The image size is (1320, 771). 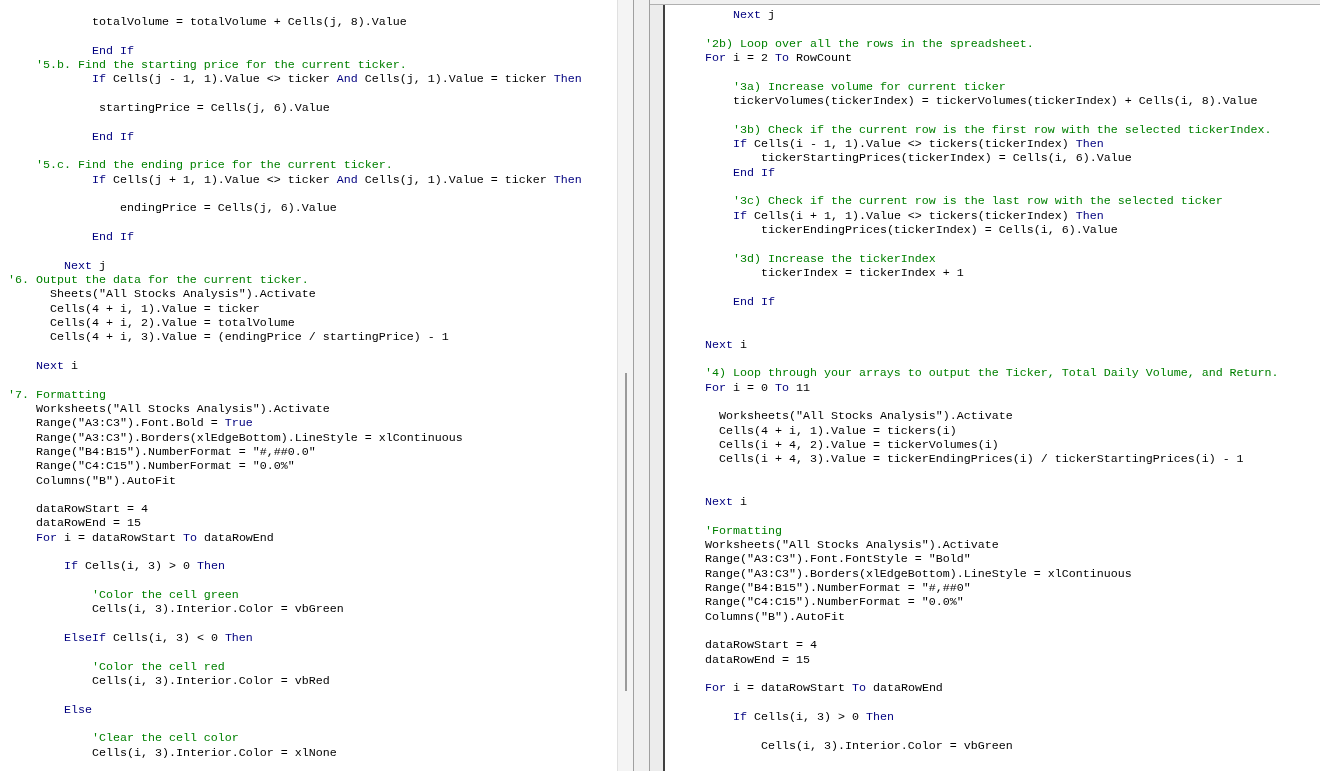 What do you see at coordinates (176, 452) in the screenshot?
I see `code-line: Range("B4:B15").NumberFormat = "#,##0.0"` at bounding box center [176, 452].